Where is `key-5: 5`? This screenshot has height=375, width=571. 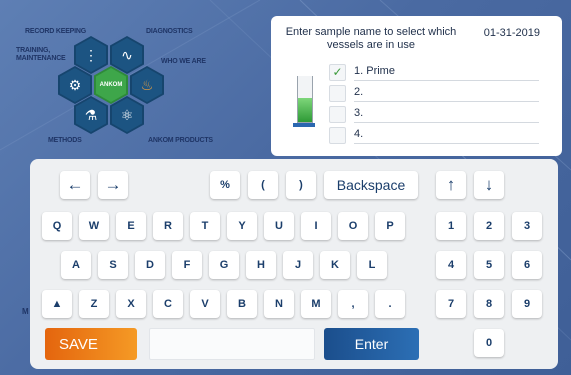 key-5: 5 is located at coordinates (489, 265).